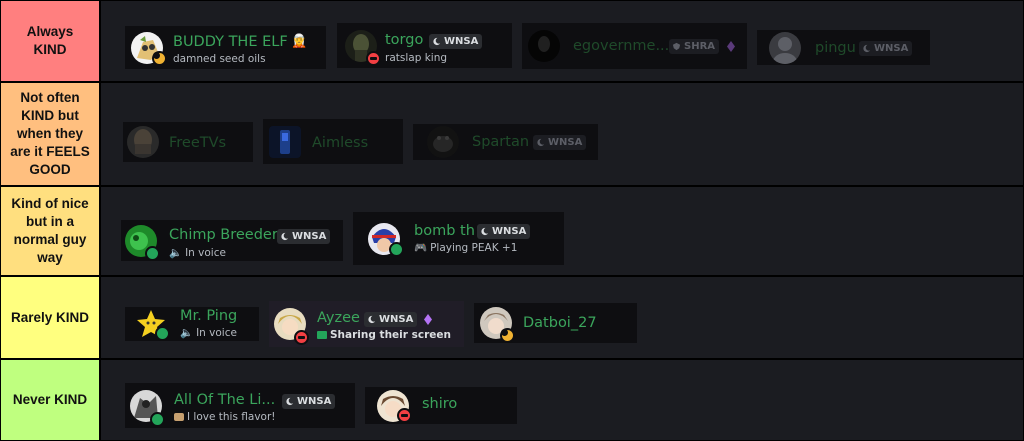  Describe the element at coordinates (501, 142) in the screenshot. I see `member-name: Spartan` at that location.